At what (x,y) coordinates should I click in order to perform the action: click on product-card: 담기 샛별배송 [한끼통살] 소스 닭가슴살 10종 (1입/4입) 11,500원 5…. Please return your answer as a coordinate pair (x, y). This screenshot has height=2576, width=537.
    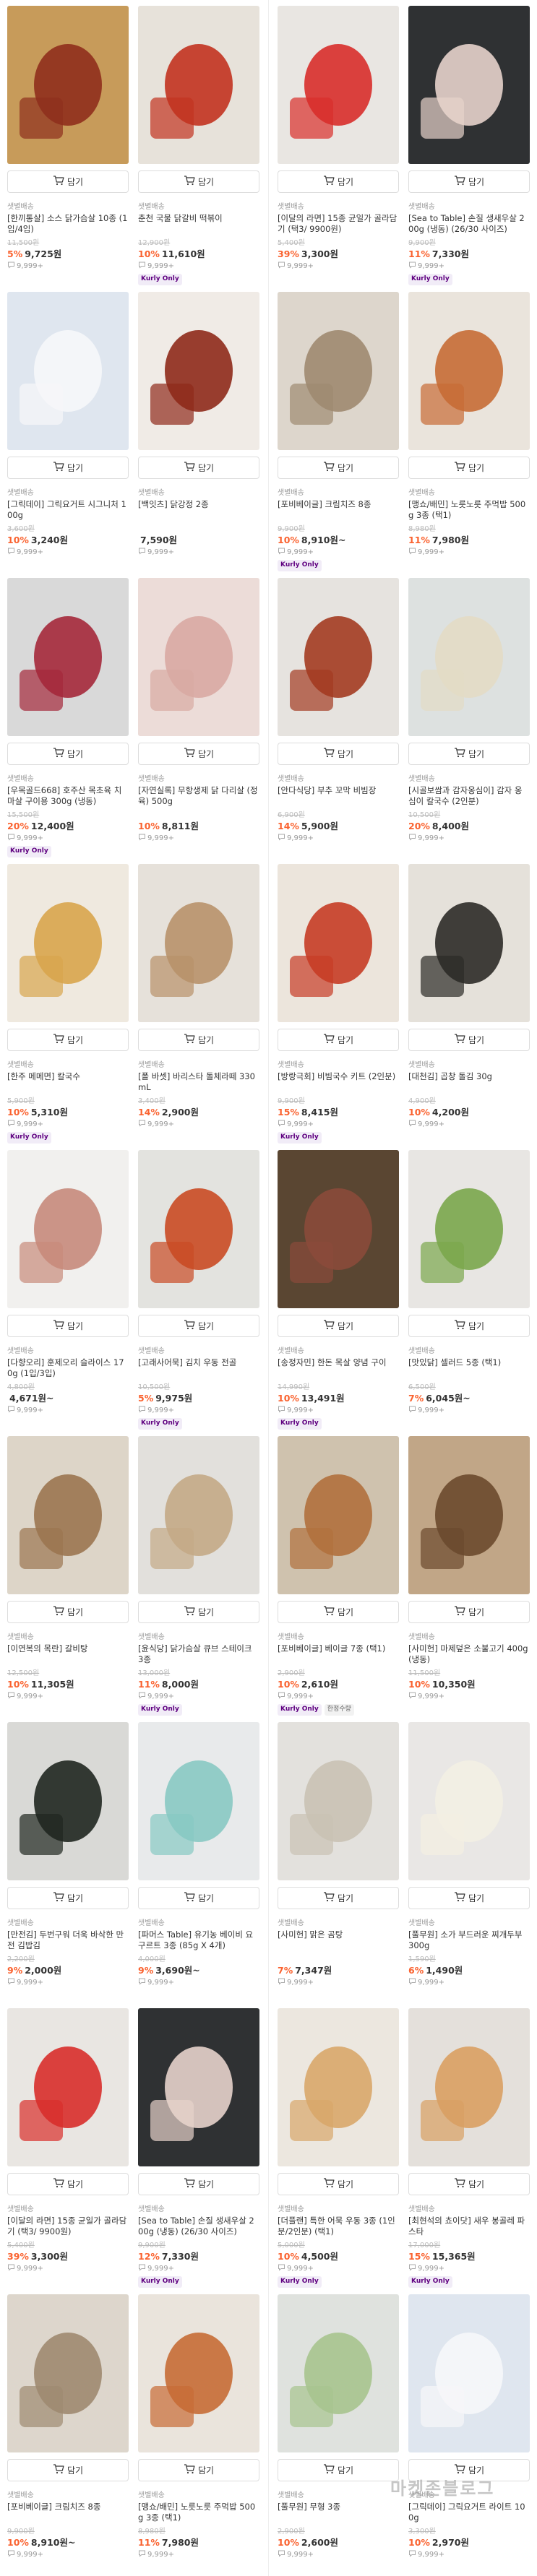
    Looking at the image, I should click on (68, 146).